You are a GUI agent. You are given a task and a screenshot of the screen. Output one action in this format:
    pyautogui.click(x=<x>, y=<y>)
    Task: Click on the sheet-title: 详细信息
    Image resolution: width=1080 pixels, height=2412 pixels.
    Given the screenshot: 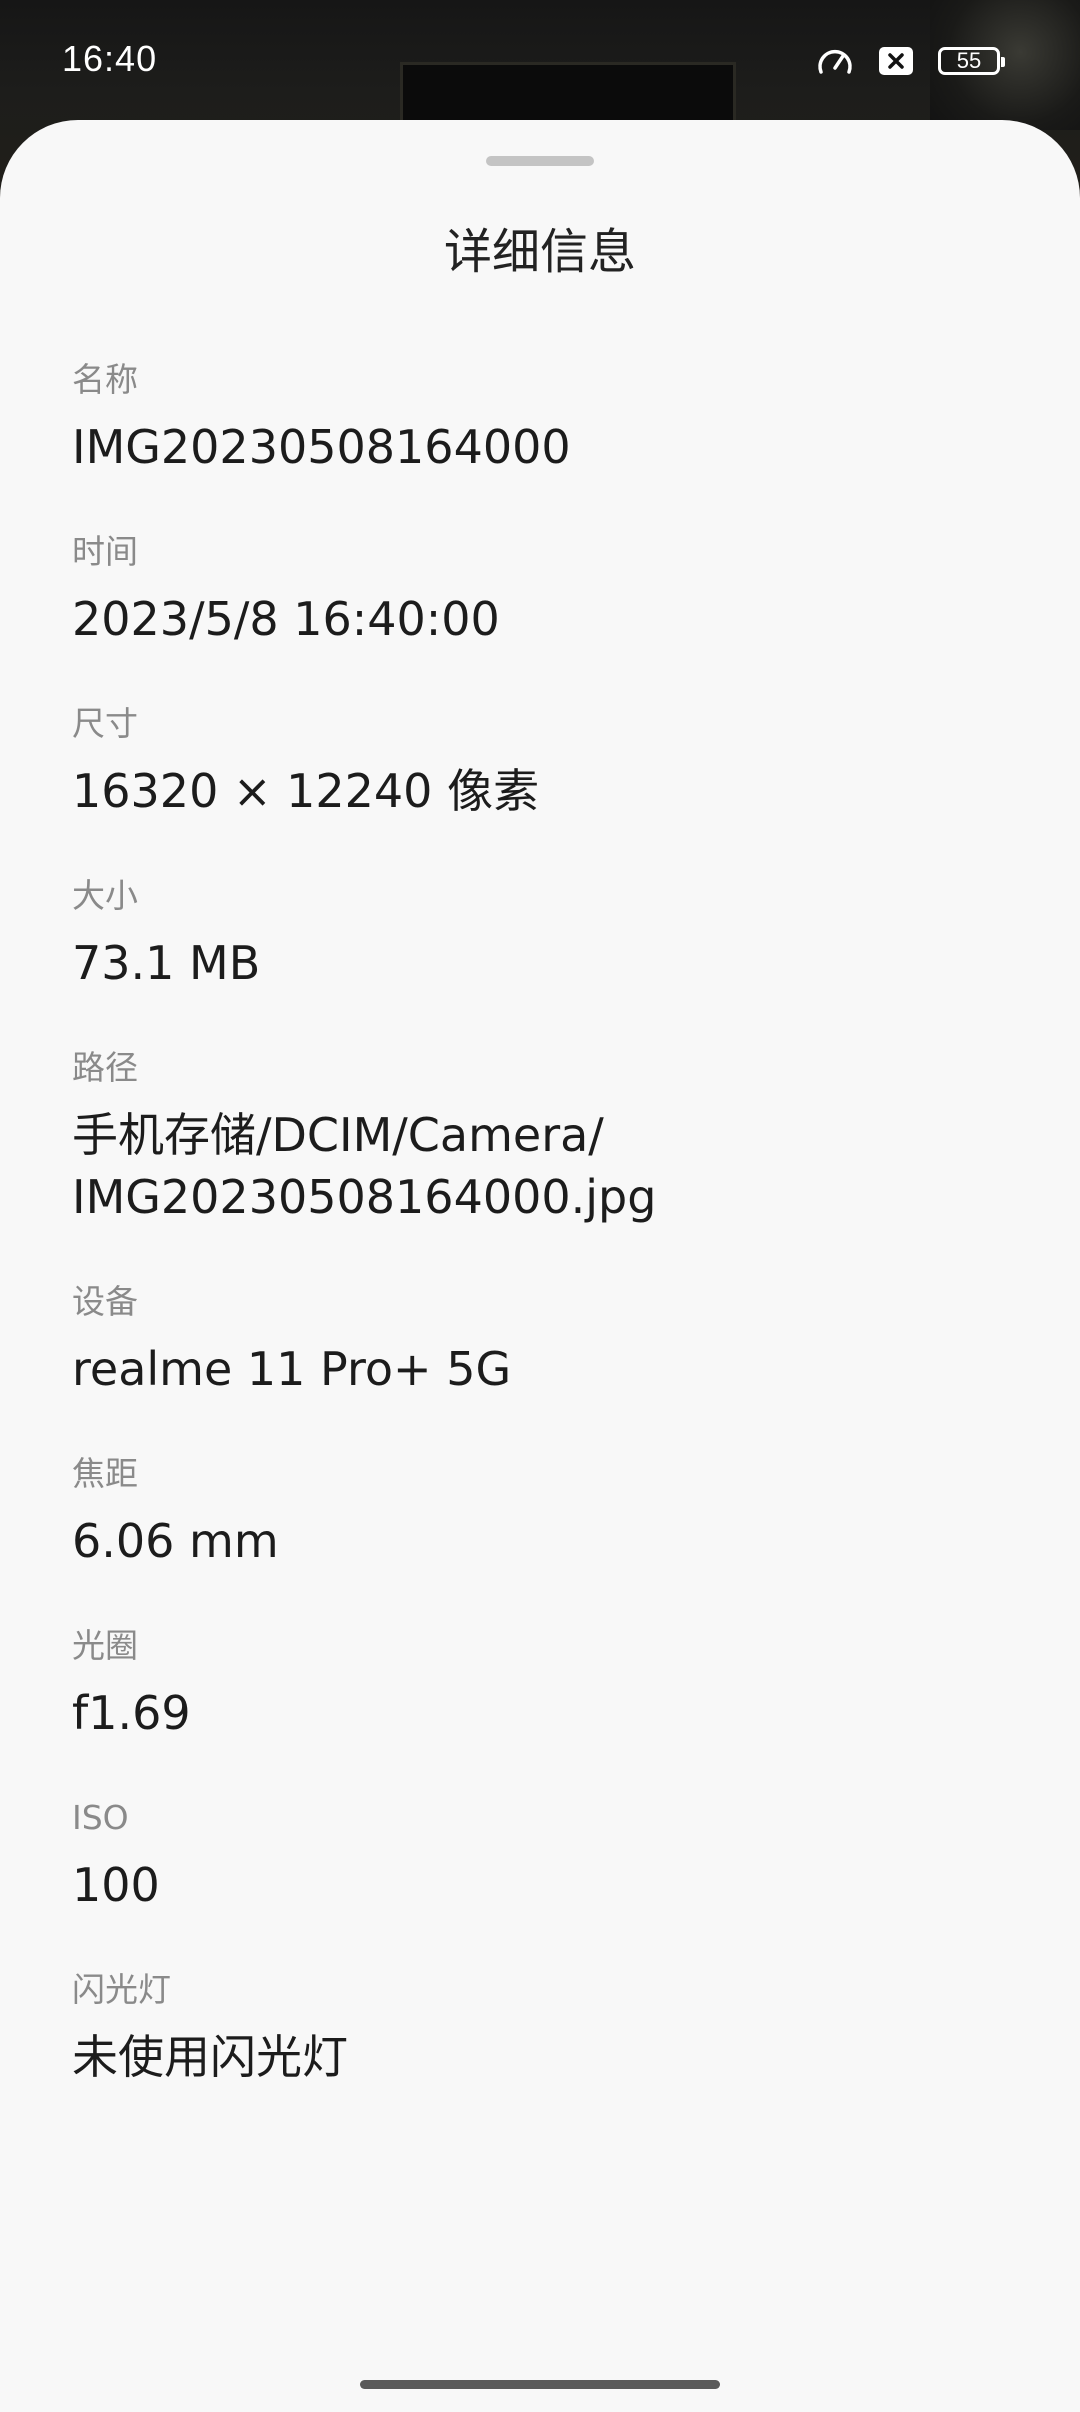 What is the action you would take?
    pyautogui.click(x=539, y=252)
    